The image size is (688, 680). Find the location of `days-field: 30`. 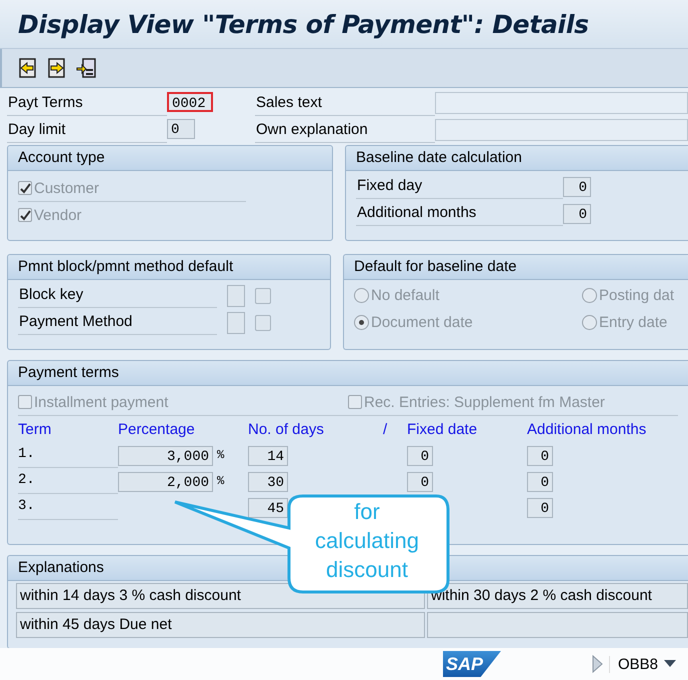

days-field: 30 is located at coordinates (268, 482).